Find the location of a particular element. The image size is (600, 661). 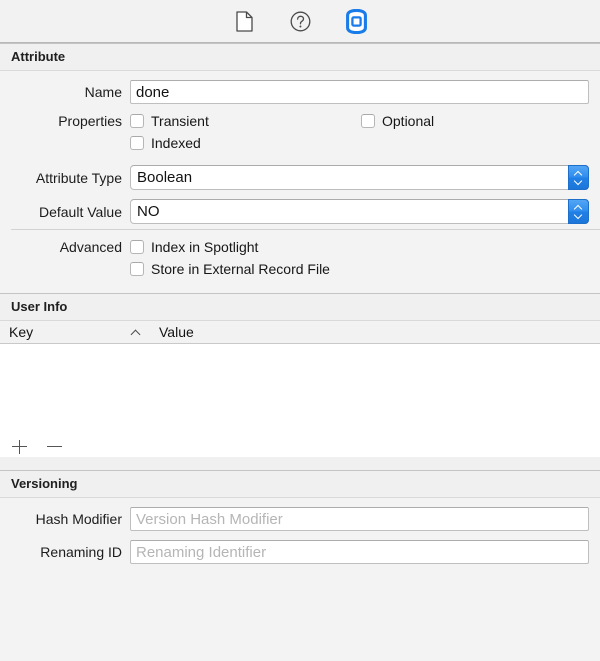

renaming-id-row: Renaming ID is located at coordinates (300, 552).